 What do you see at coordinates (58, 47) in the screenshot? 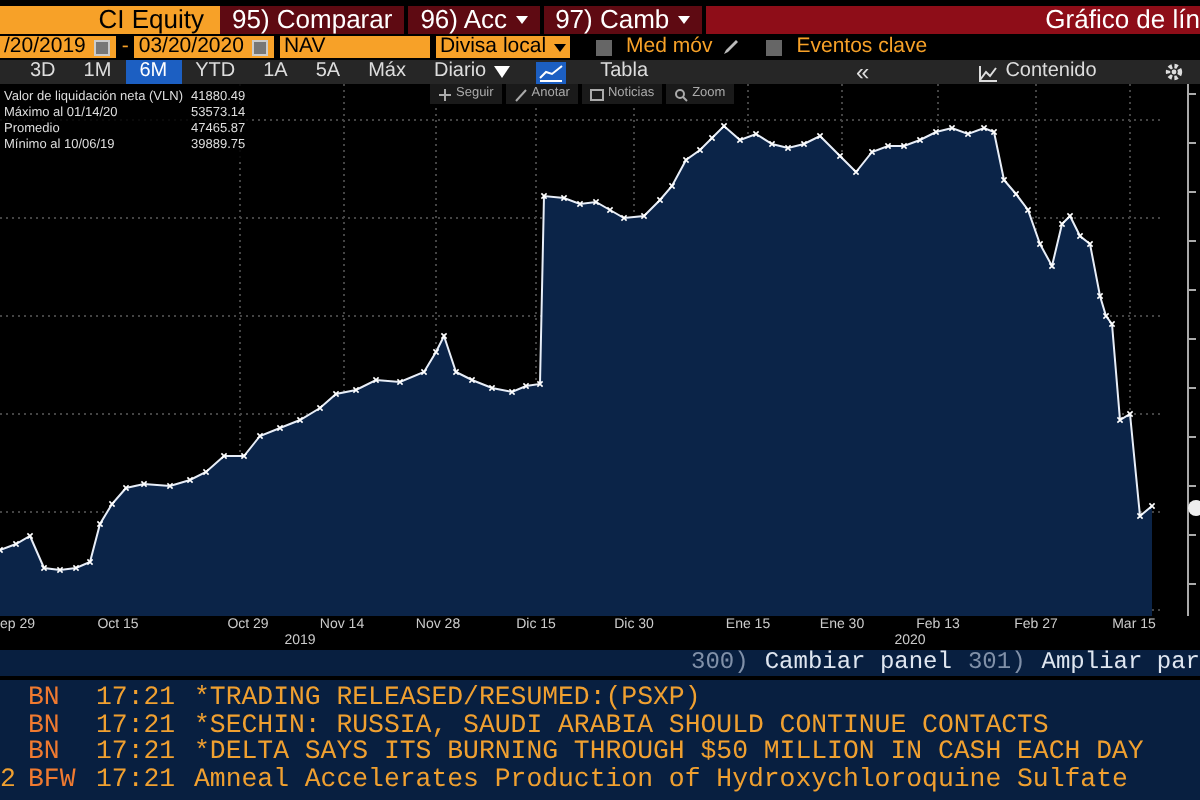
I see `date-field: /20/2019` at bounding box center [58, 47].